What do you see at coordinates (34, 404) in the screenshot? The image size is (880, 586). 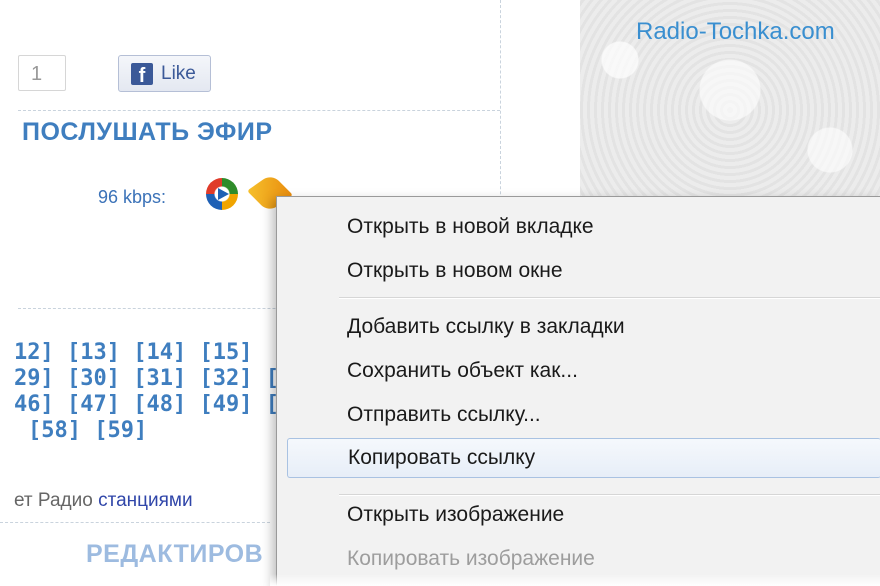 I see `page-link: 46]` at bounding box center [34, 404].